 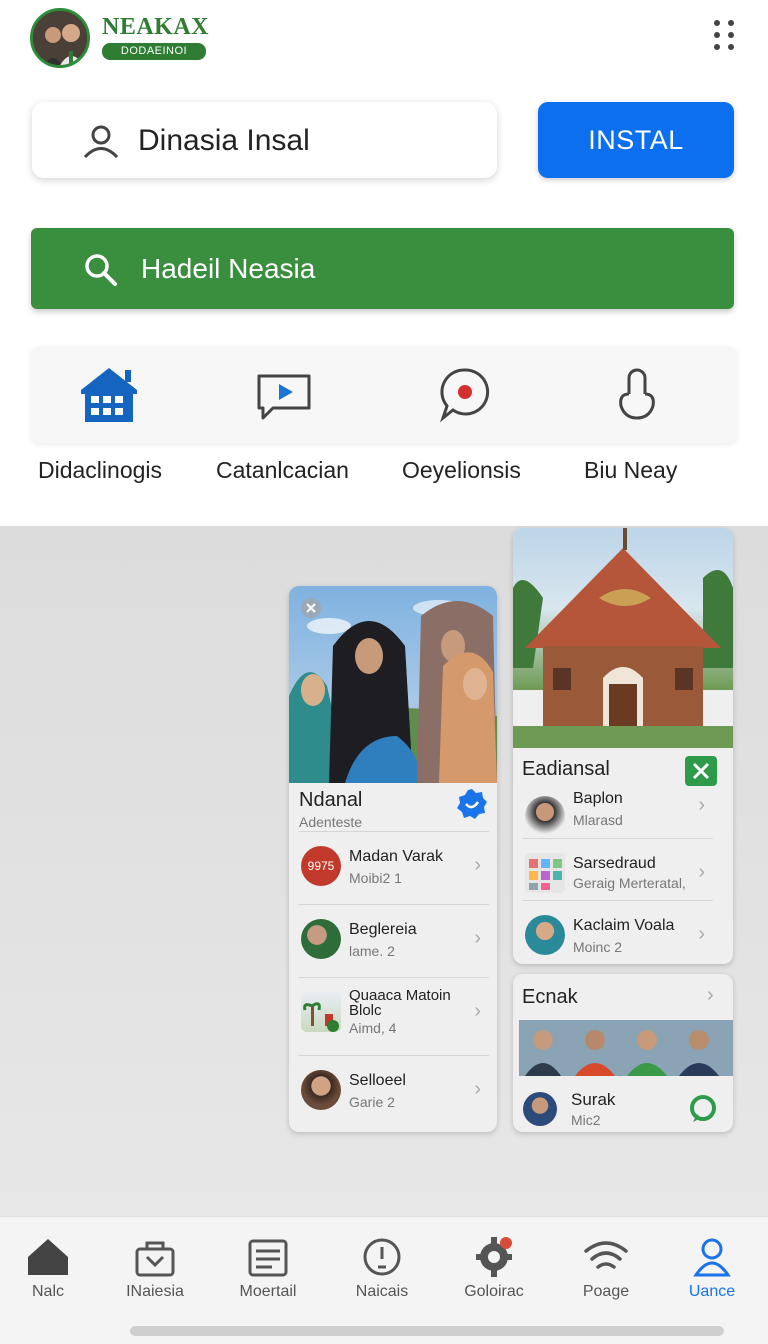 What do you see at coordinates (282, 470) in the screenshot?
I see `category-label: Catanlcacian` at bounding box center [282, 470].